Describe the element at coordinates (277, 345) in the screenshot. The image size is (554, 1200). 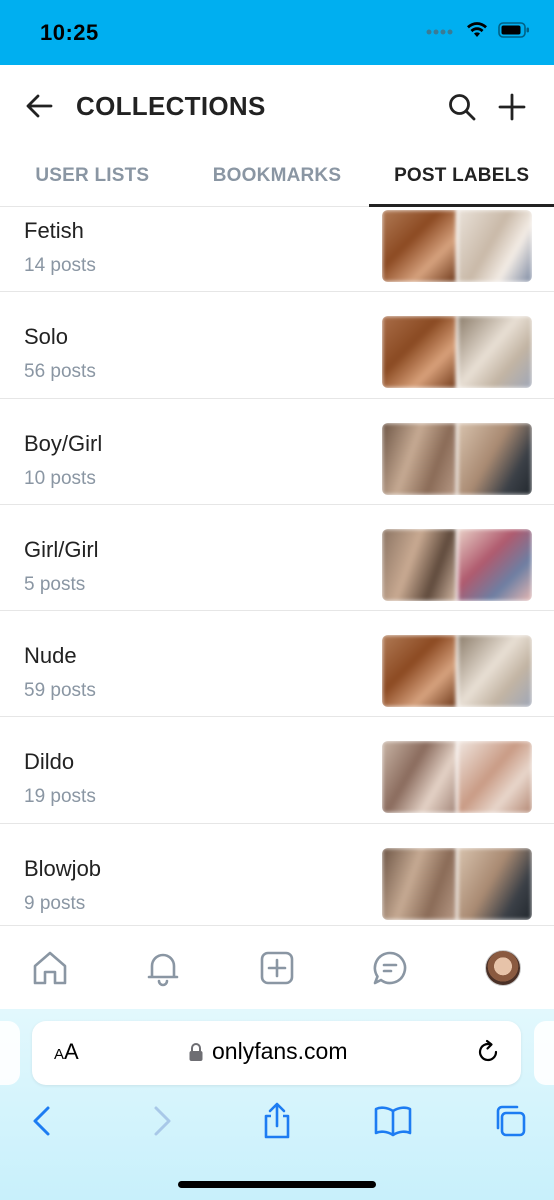
I see `list-item: Solo 56 posts` at that location.